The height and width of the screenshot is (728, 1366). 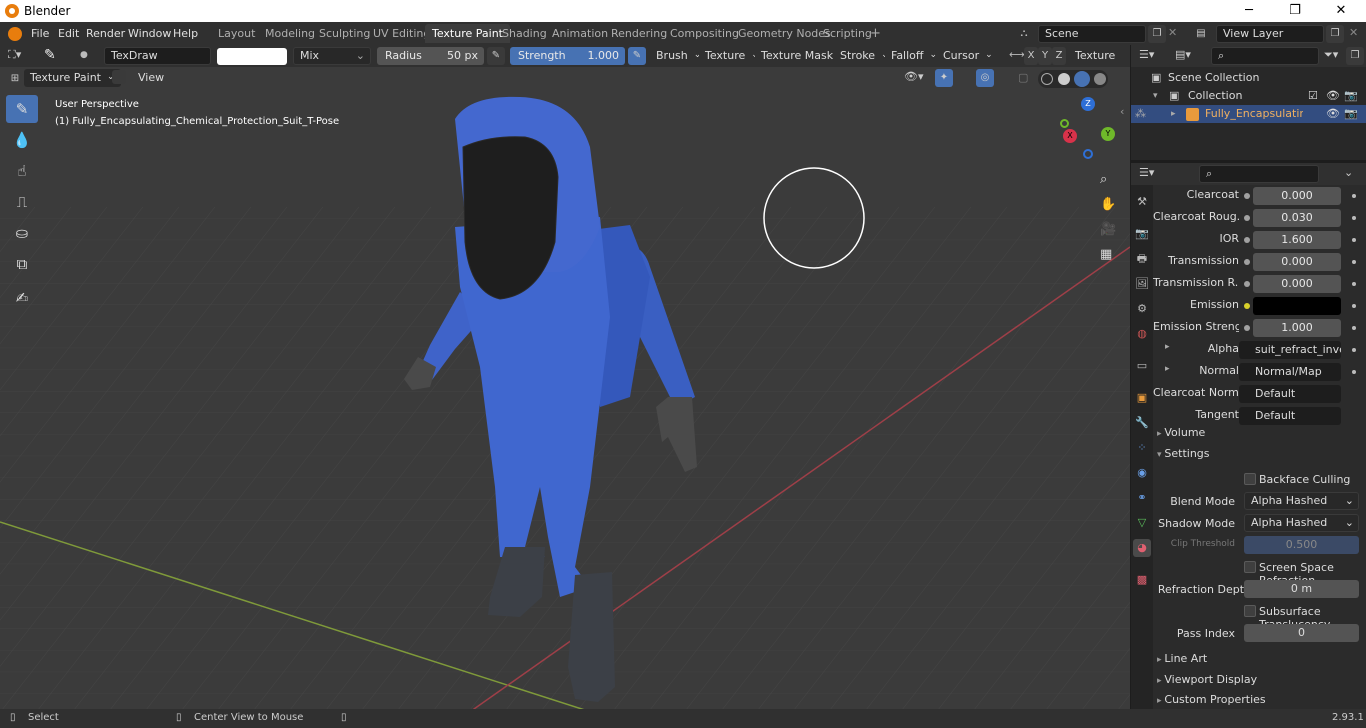 What do you see at coordinates (1155, 96) in the screenshot?
I see `collapse-icon: ▾` at bounding box center [1155, 96].